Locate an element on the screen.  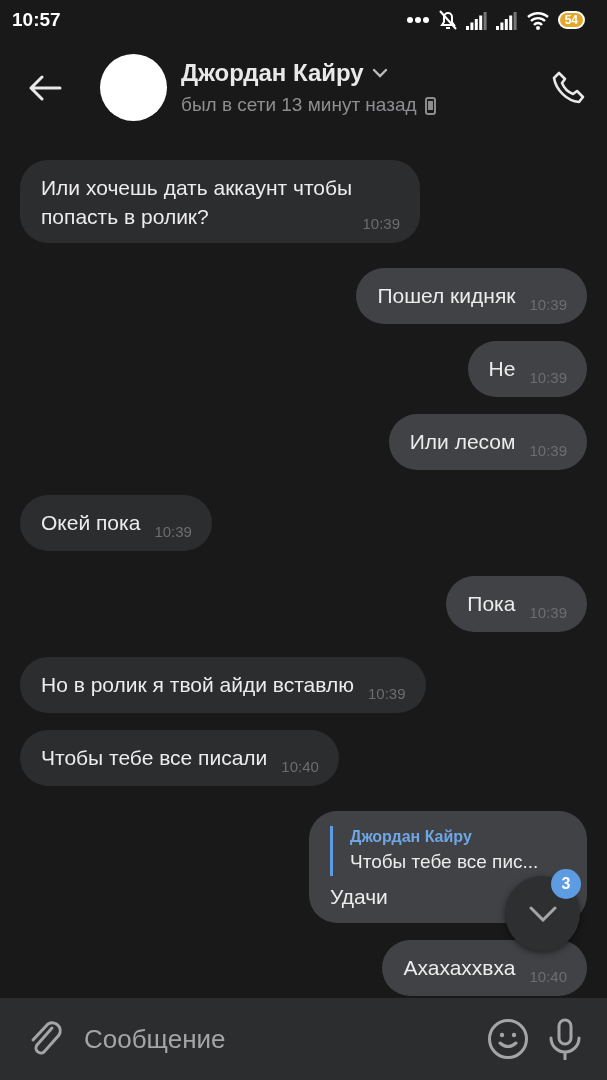
message-input: Сообщение is located at coordinates (275, 1039).